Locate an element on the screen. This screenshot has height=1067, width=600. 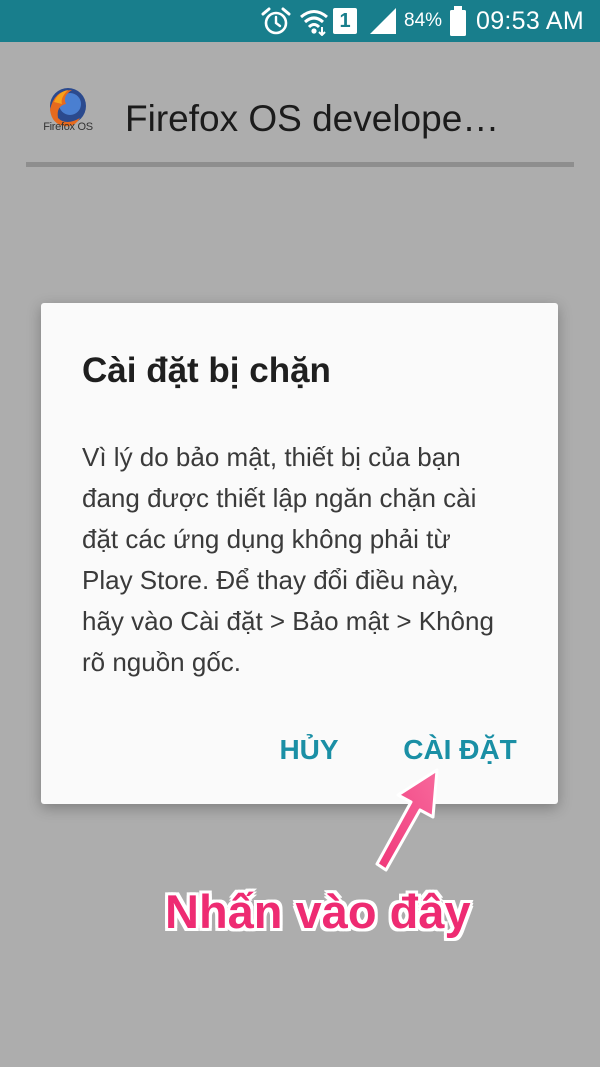
dialog-message-line: hãy vào Cài đặt > Bảo mật > Không is located at coordinates (288, 621).